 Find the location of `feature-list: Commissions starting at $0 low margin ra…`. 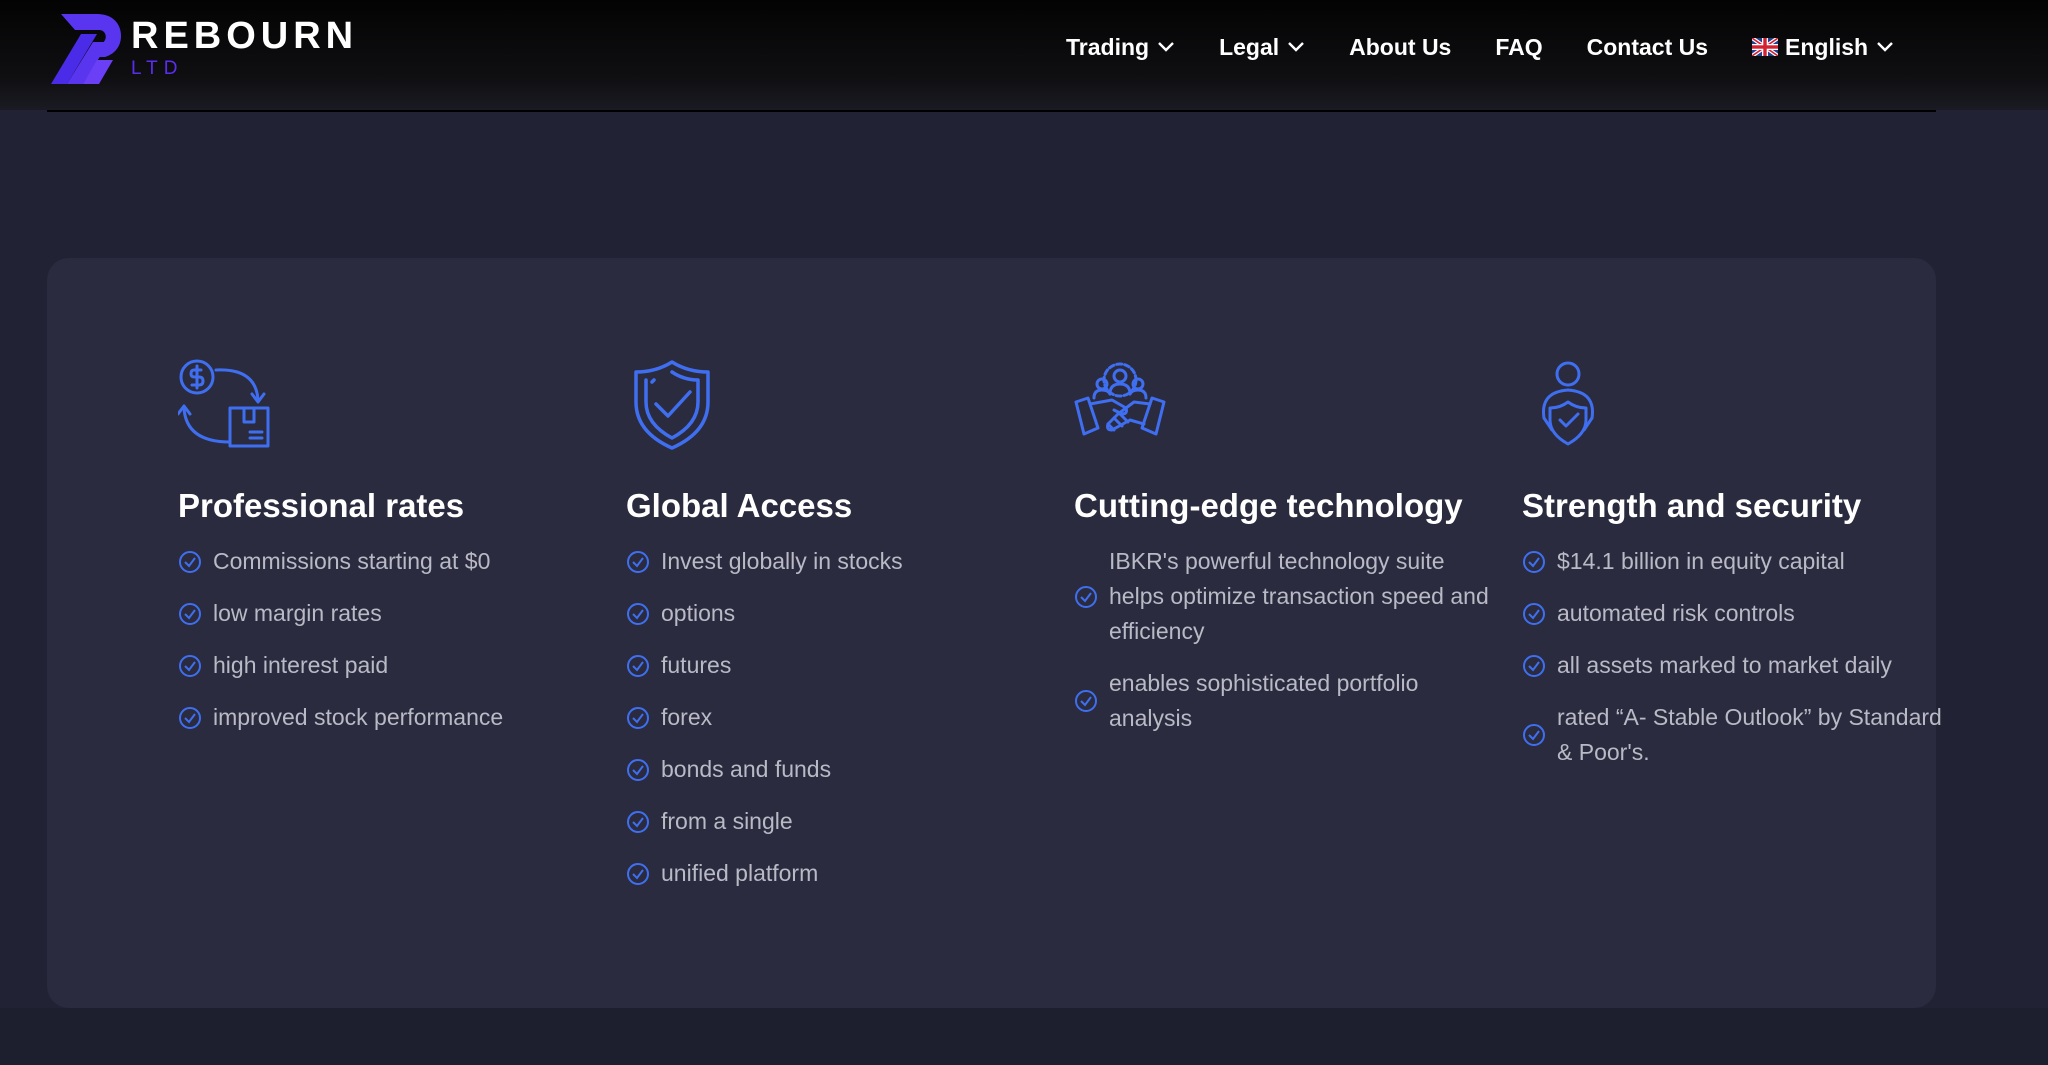

feature-list: Commissions starting at $0 low margin ra… is located at coordinates (388, 639).